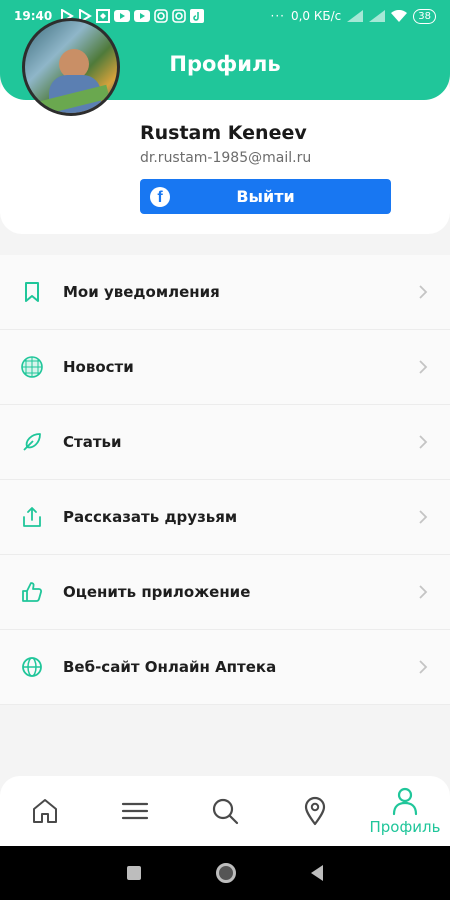 This screenshot has width=450, height=900. I want to click on logout-label: Выйти, so click(265, 196).